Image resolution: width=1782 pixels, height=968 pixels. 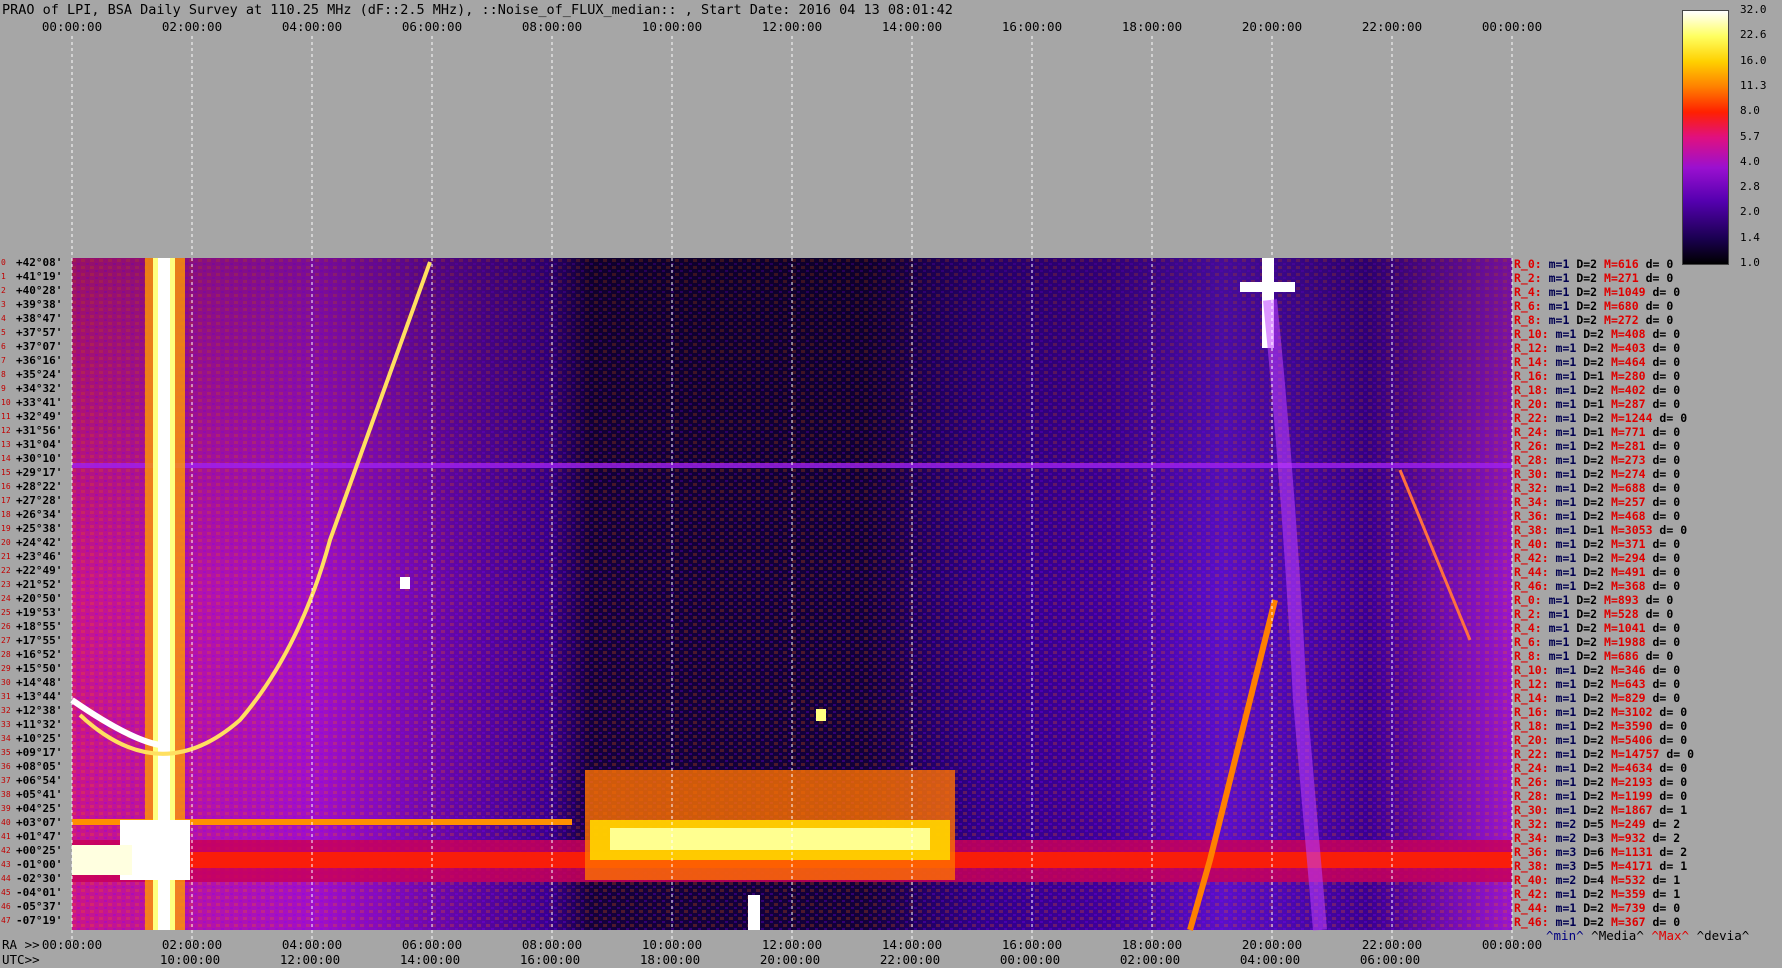 What do you see at coordinates (39, 668) in the screenshot?
I see `declination-label: +15°50'` at bounding box center [39, 668].